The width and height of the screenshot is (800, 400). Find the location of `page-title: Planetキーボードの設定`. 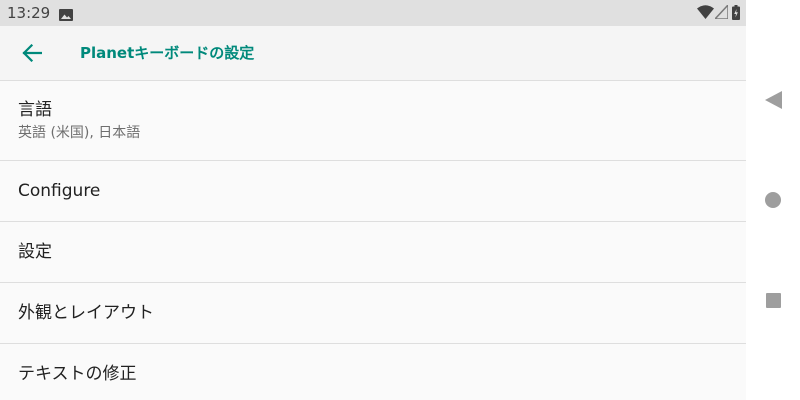

page-title: Planetキーボードの設定 is located at coordinates (167, 53).